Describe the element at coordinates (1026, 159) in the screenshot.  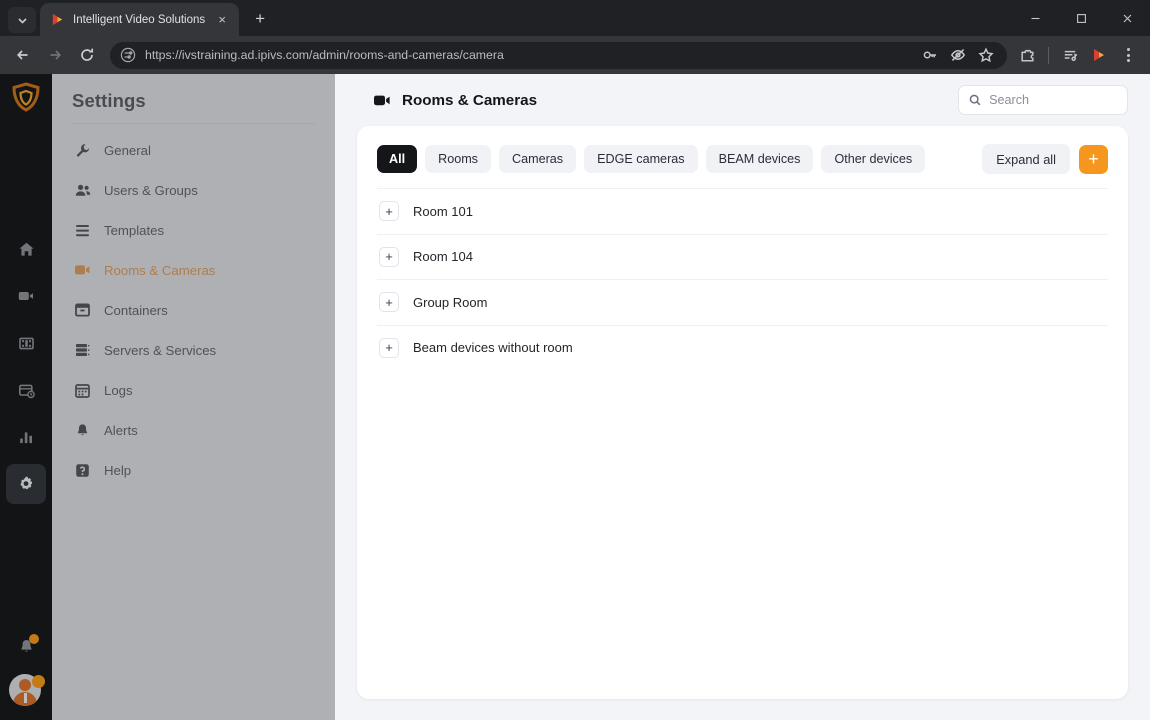
I see `expand-all-button: Expand all` at that location.